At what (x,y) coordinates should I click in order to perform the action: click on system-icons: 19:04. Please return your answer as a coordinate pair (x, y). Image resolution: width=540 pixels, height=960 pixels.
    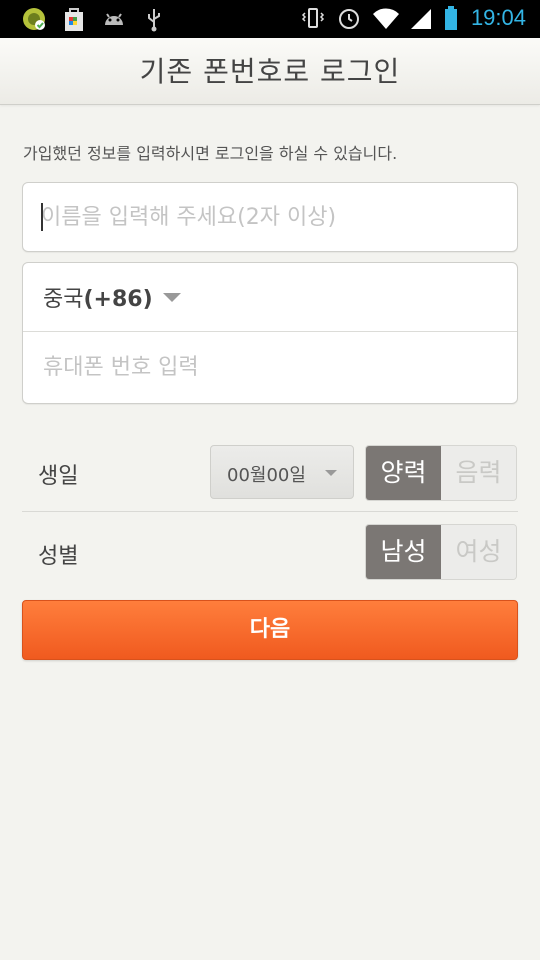
    Looking at the image, I should click on (412, 18).